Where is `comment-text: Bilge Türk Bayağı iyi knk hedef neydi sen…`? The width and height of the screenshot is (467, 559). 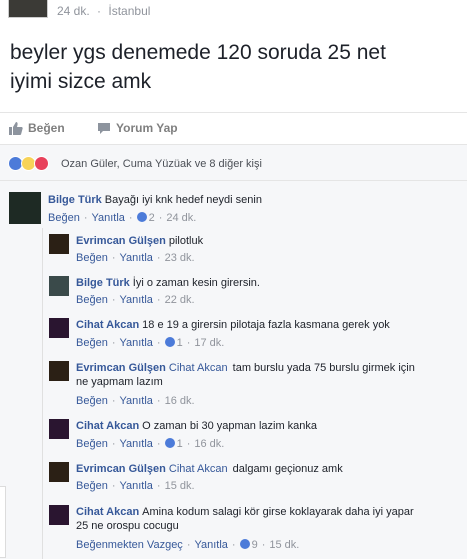
comment-text: Bilge Türk Bayağı iyi knk hedef neydi sen… is located at coordinates (155, 200).